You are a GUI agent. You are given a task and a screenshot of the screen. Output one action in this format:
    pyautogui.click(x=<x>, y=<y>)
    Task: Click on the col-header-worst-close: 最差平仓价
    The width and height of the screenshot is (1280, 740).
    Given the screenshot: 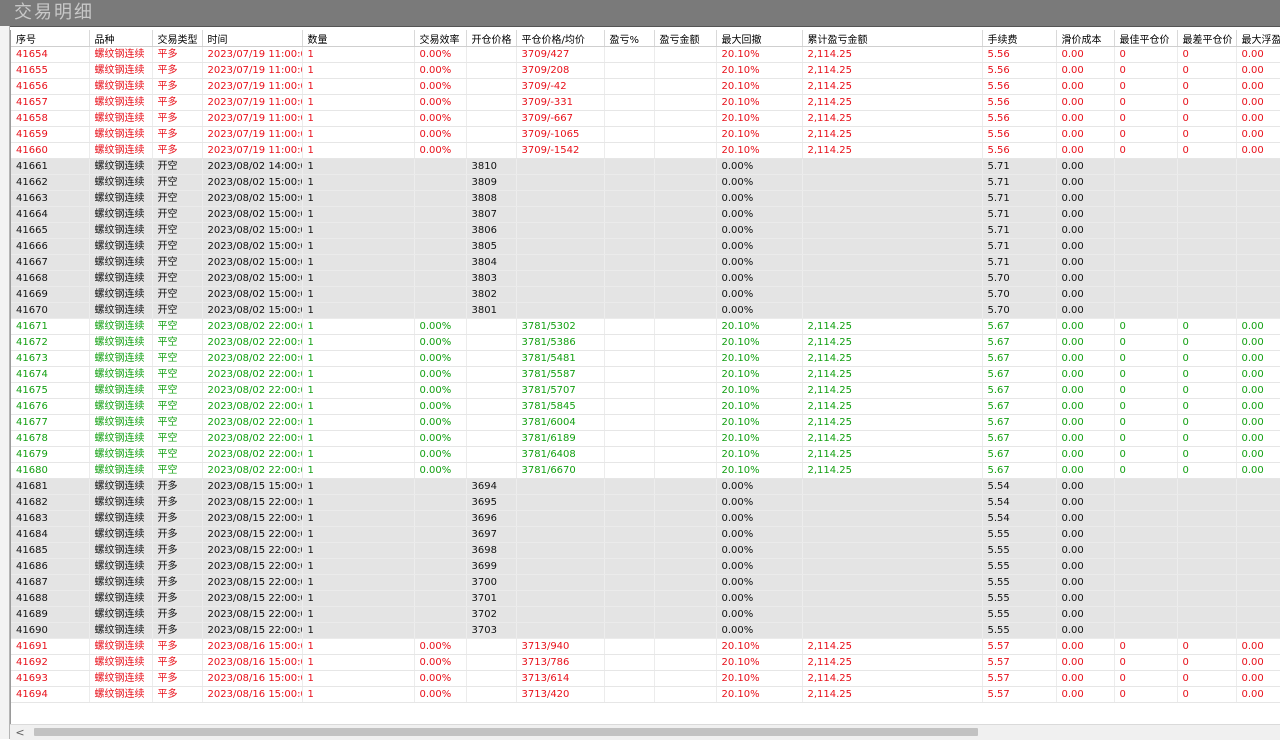 What is the action you would take?
    pyautogui.click(x=1207, y=38)
    